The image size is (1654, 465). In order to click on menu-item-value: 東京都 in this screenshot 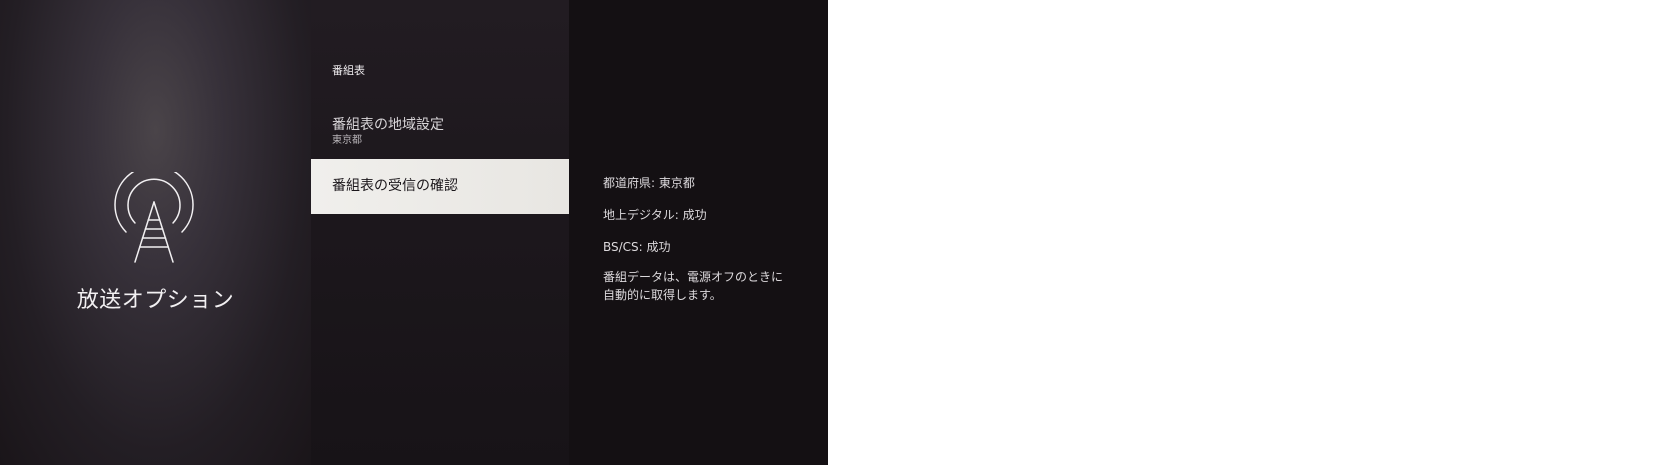, I will do `click(347, 140)`.